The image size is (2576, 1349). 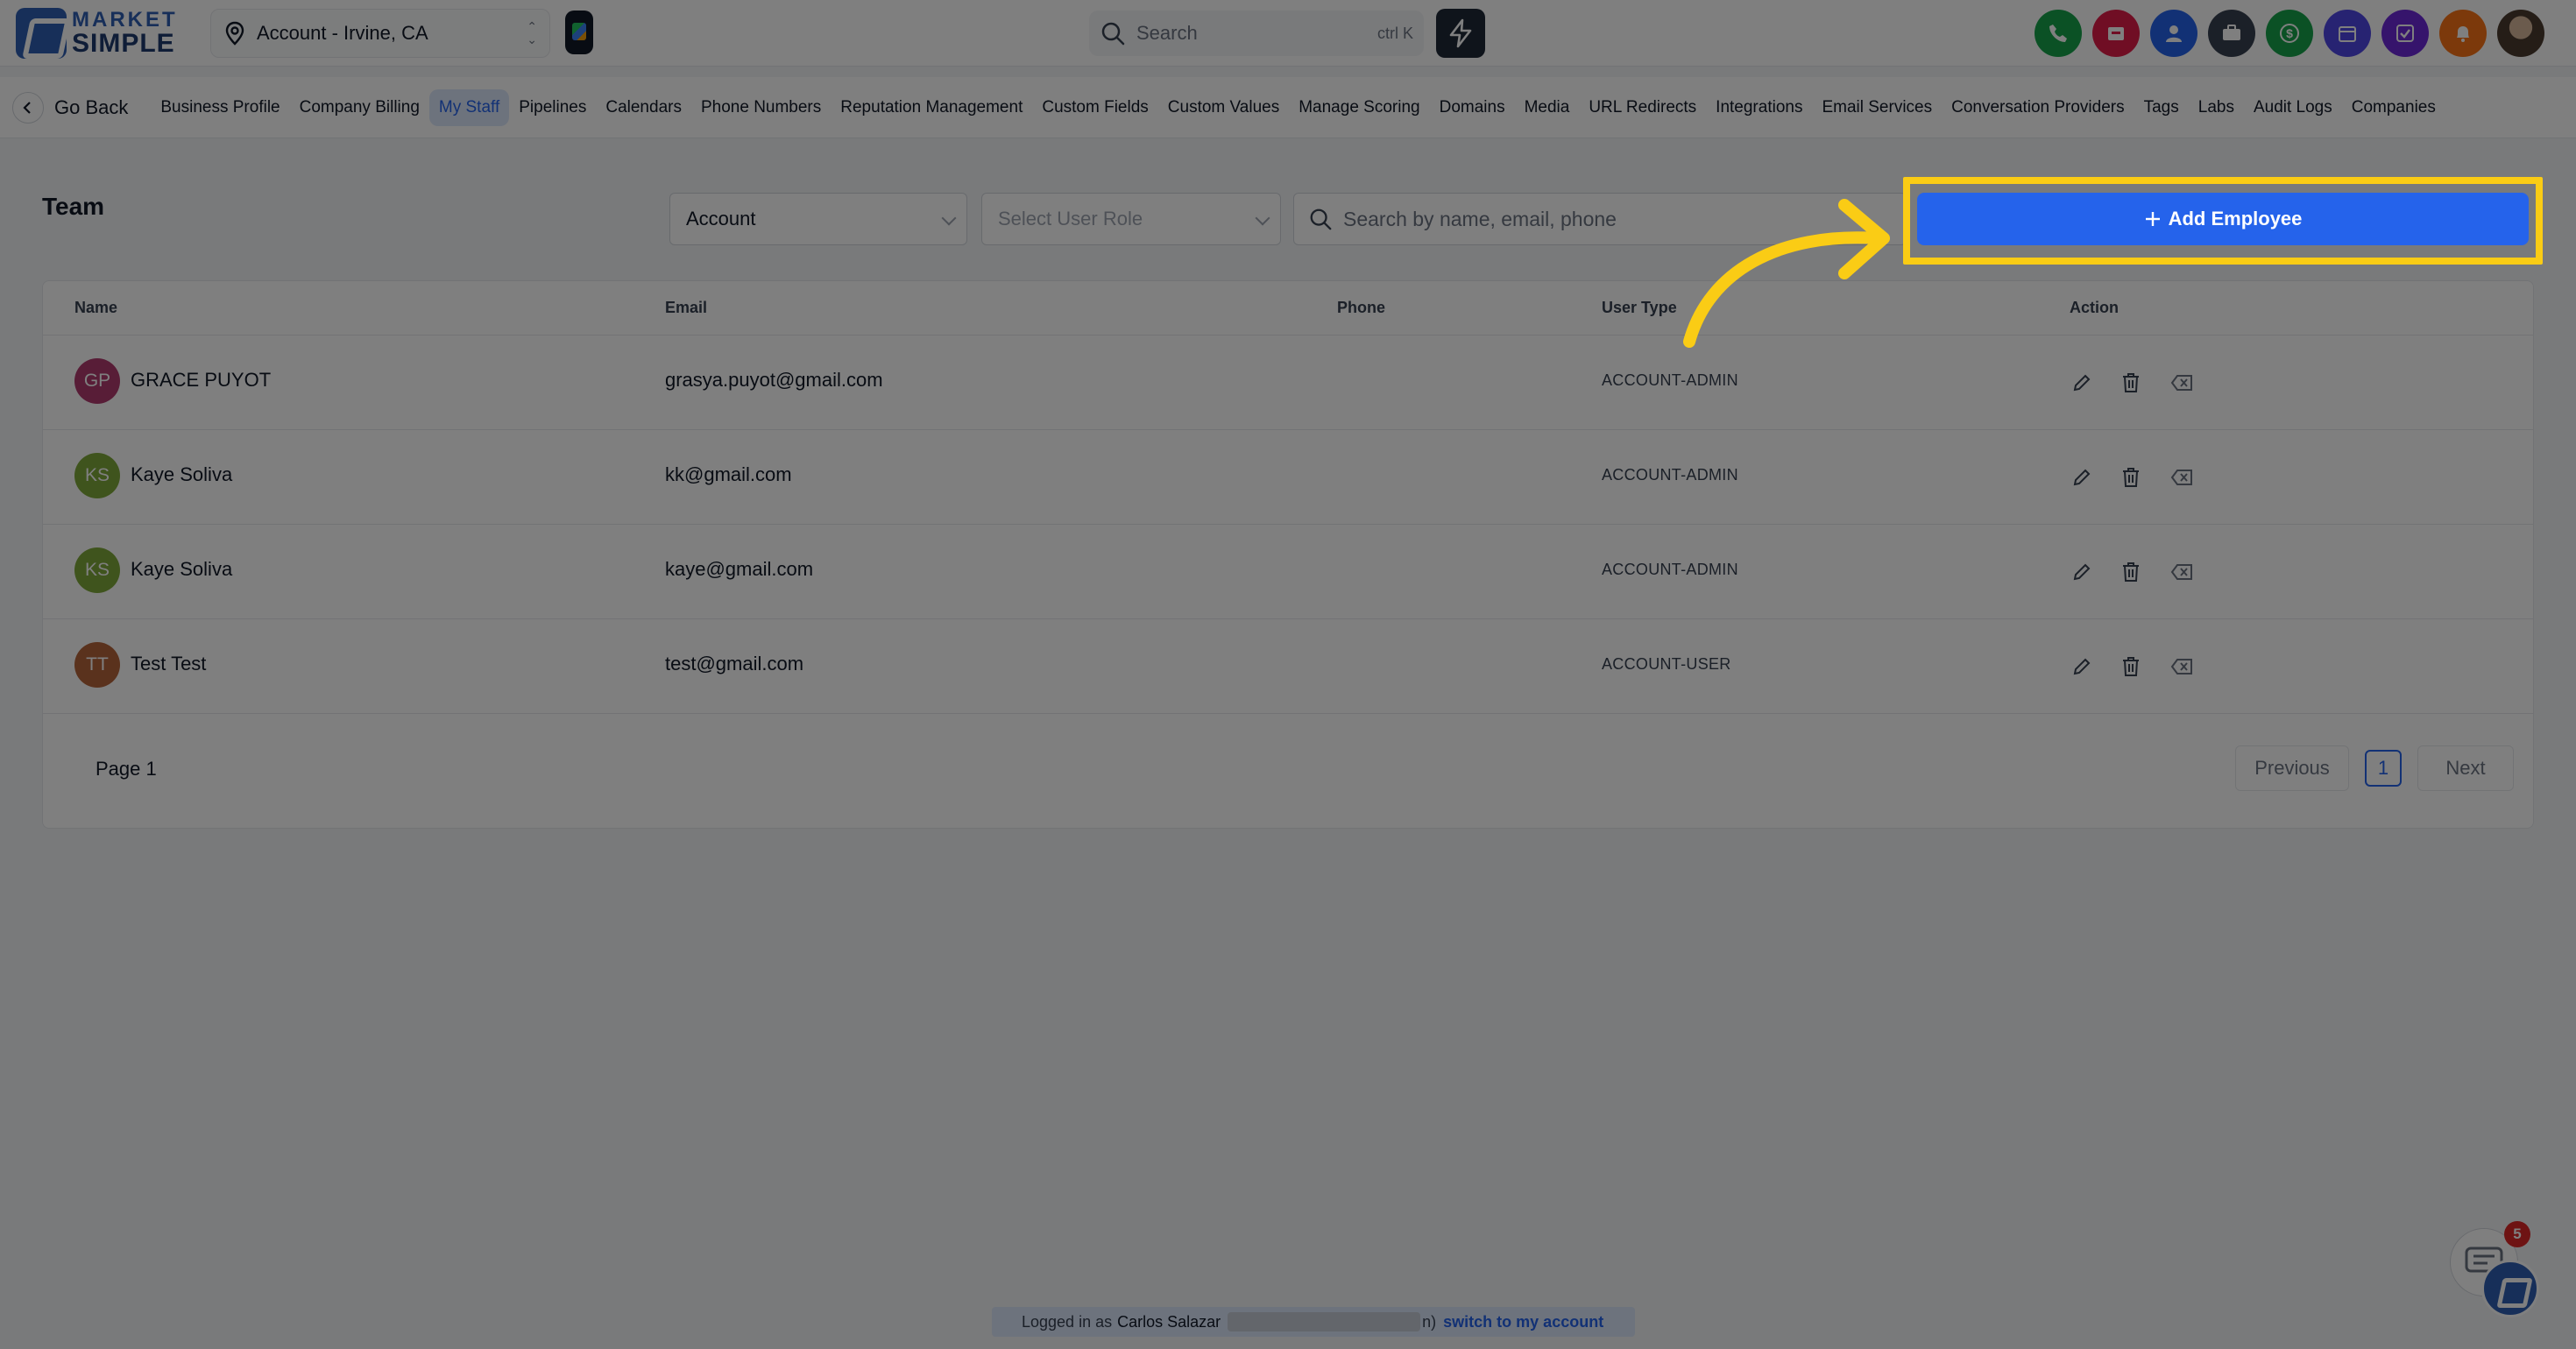 What do you see at coordinates (2405, 33) in the screenshot?
I see `tasks-icon` at bounding box center [2405, 33].